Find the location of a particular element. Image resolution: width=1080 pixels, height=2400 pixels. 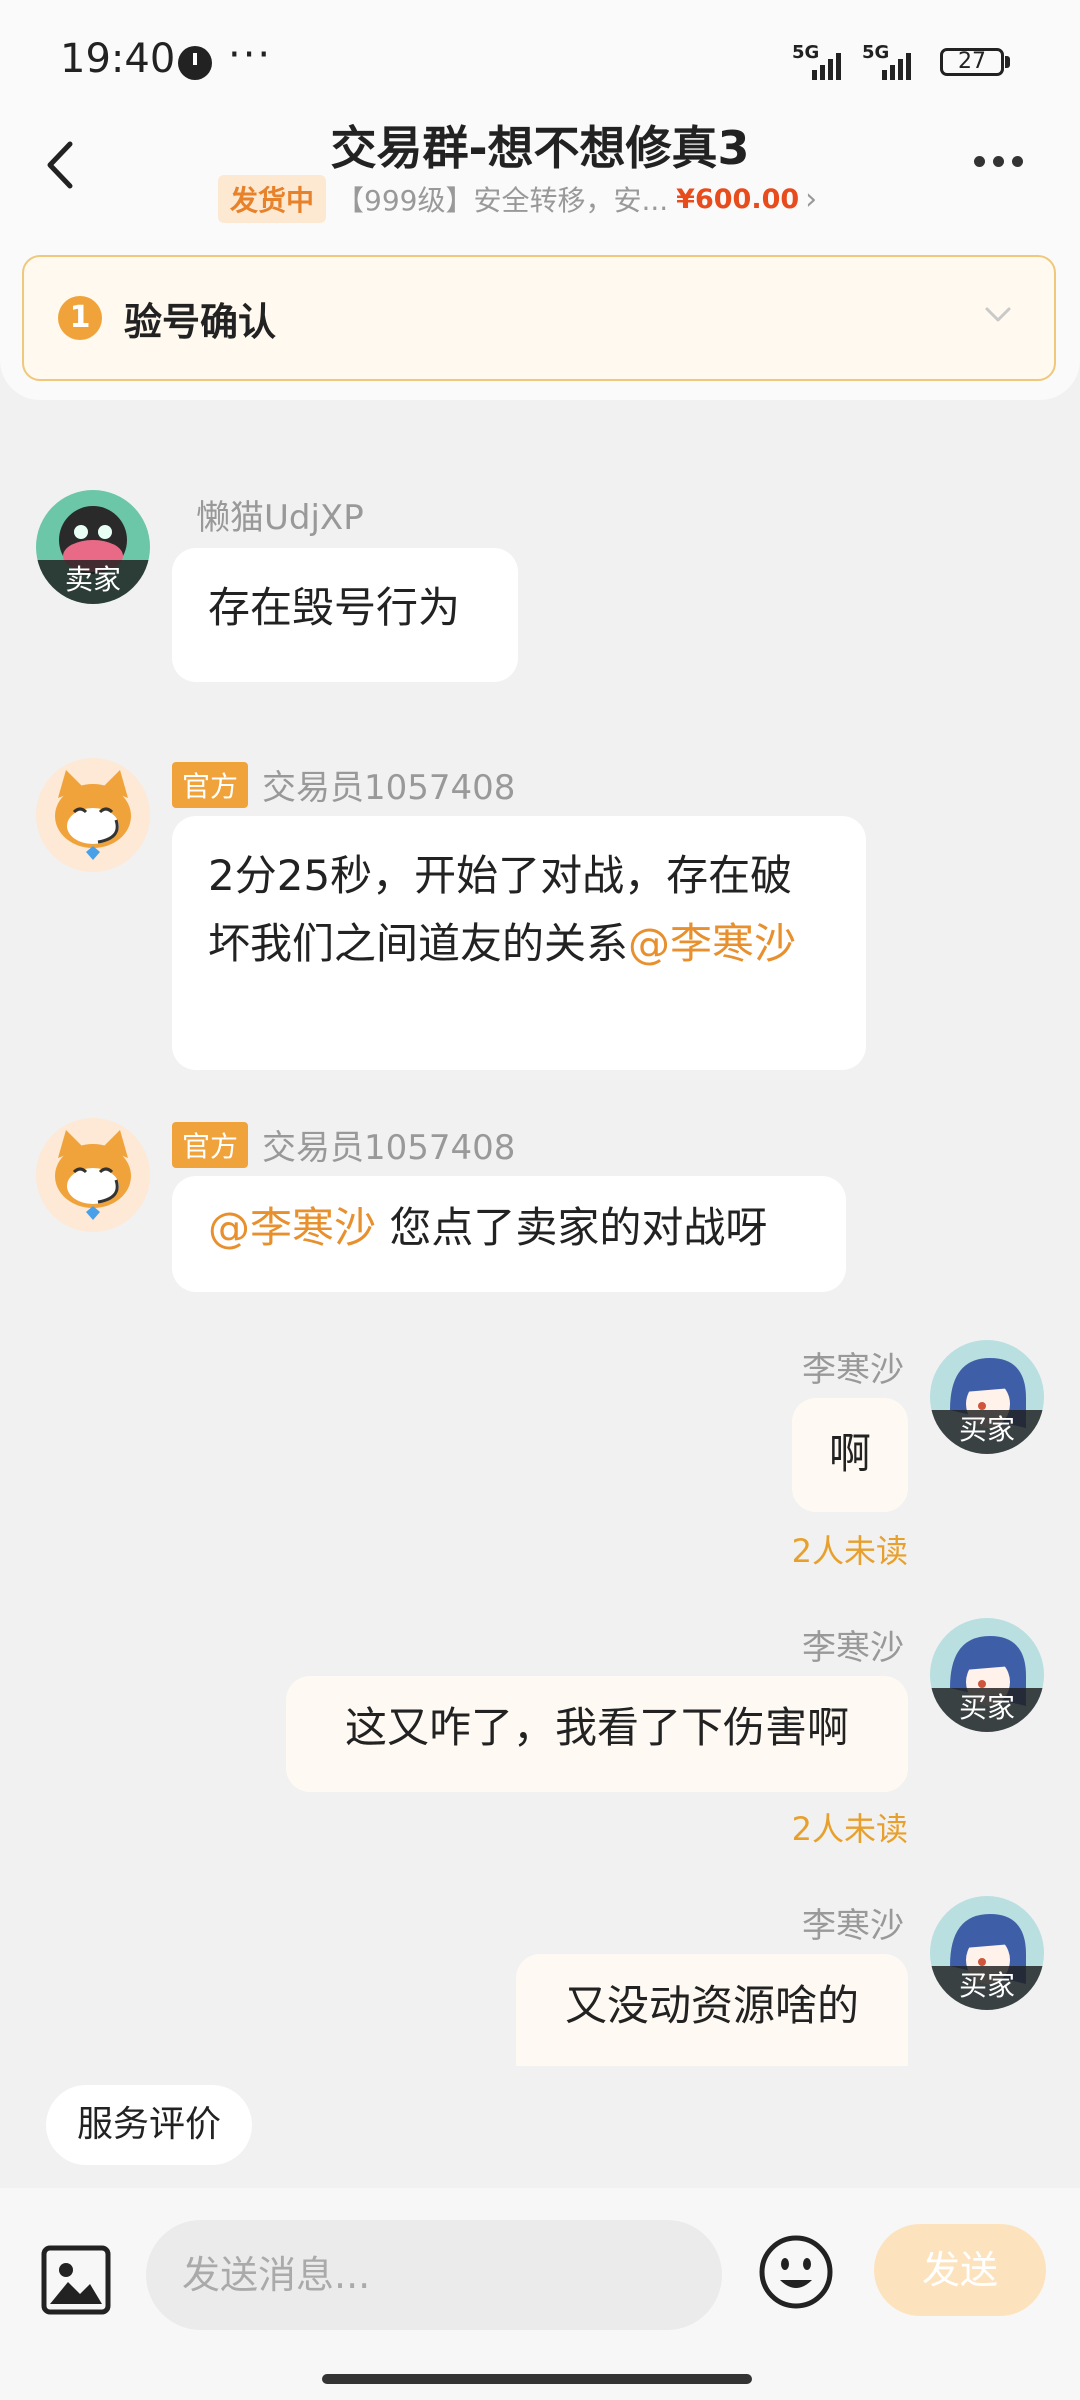

message-text: 又没动资源啥的 is located at coordinates (711, 2005).